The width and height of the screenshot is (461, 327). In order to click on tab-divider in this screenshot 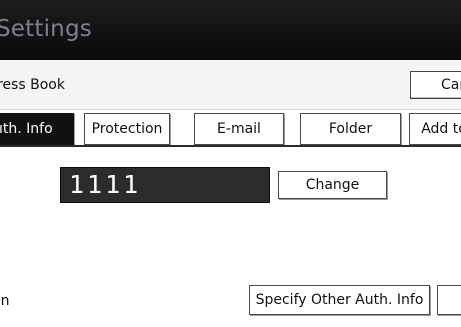, I will do `click(230, 146)`.